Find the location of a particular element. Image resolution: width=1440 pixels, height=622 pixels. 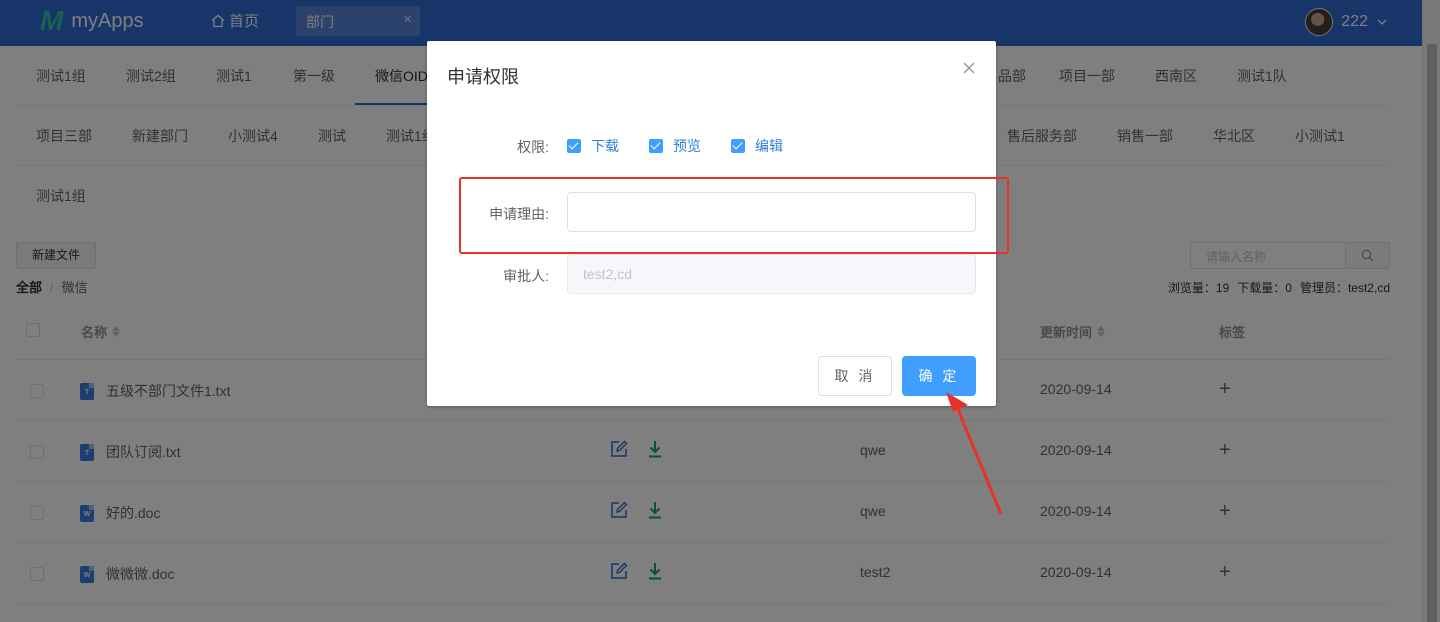

confirm-button: 确 定 is located at coordinates (939, 376).